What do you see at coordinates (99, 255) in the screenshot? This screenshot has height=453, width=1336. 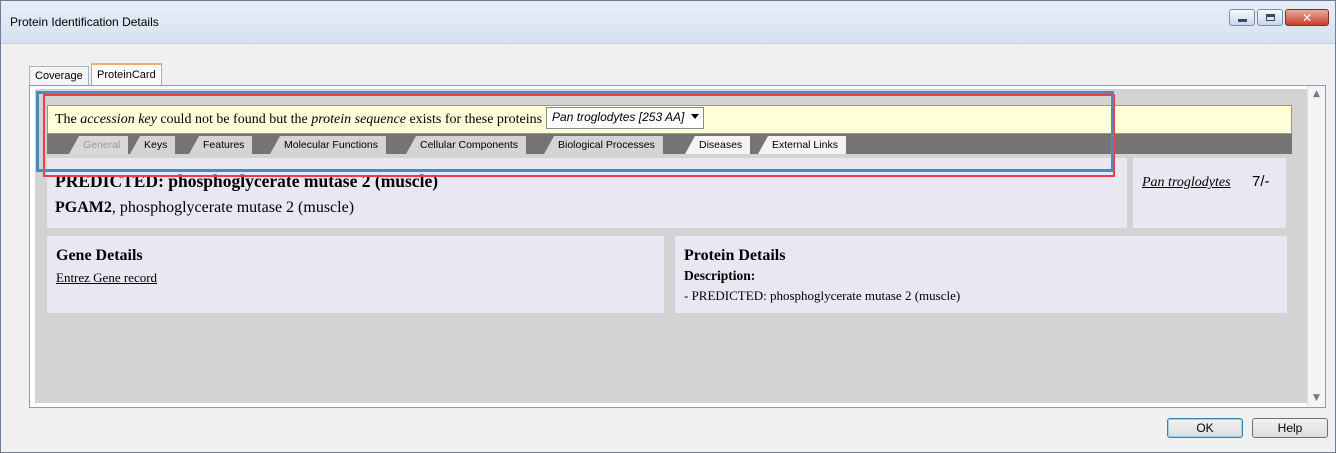 I see `gene-details-heading: Gene Details` at bounding box center [99, 255].